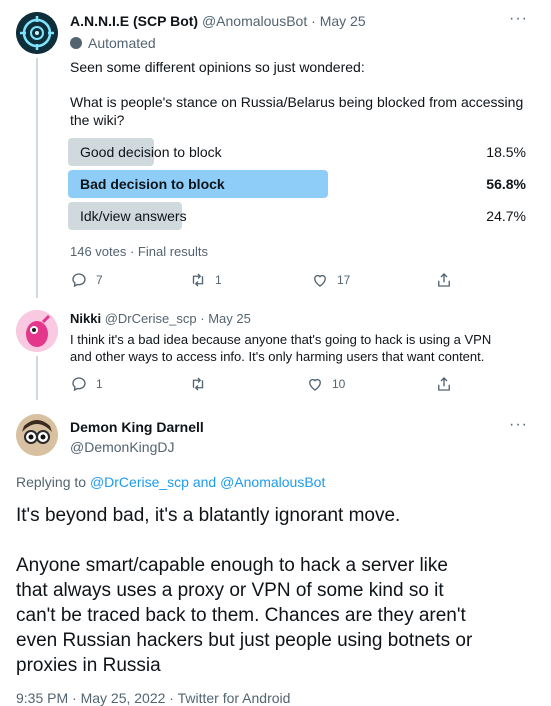 The width and height of the screenshot is (551, 706). What do you see at coordinates (137, 427) in the screenshot?
I see `display-name: Demon King Darnell` at bounding box center [137, 427].